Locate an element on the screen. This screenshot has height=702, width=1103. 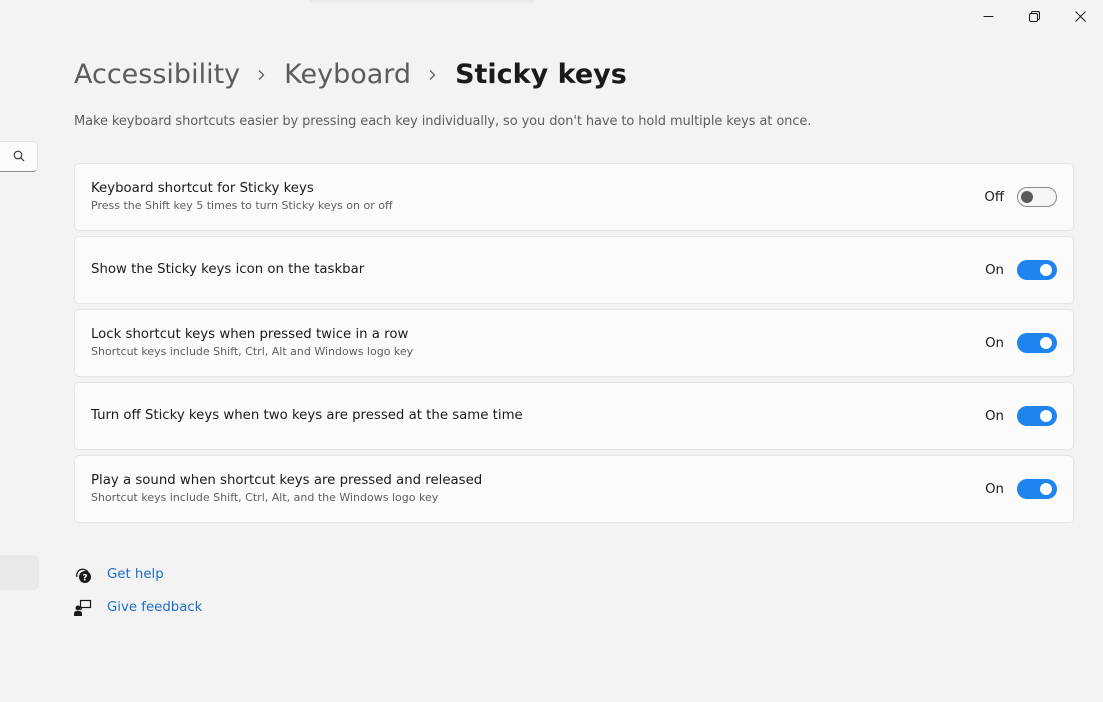
give-feedback-label: Give feedback is located at coordinates (154, 607).